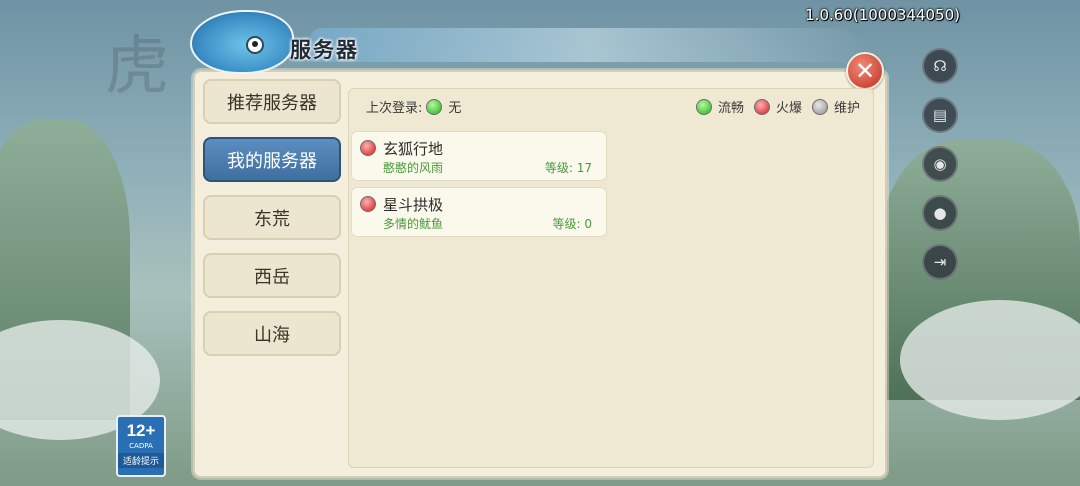 The width and height of the screenshot is (1080, 486). I want to click on tab-recommended: 推荐服务器, so click(272, 101).